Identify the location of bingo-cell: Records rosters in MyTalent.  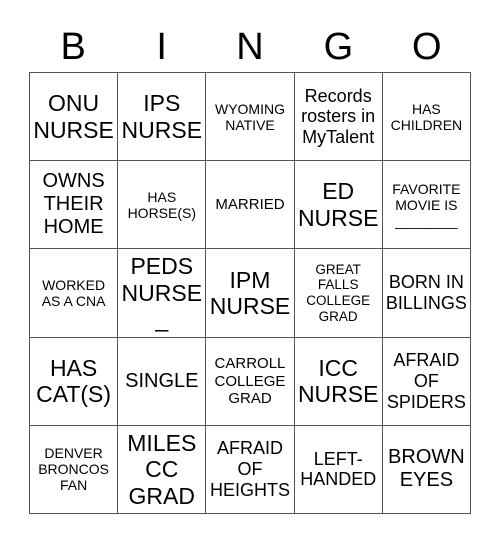
(338, 117).